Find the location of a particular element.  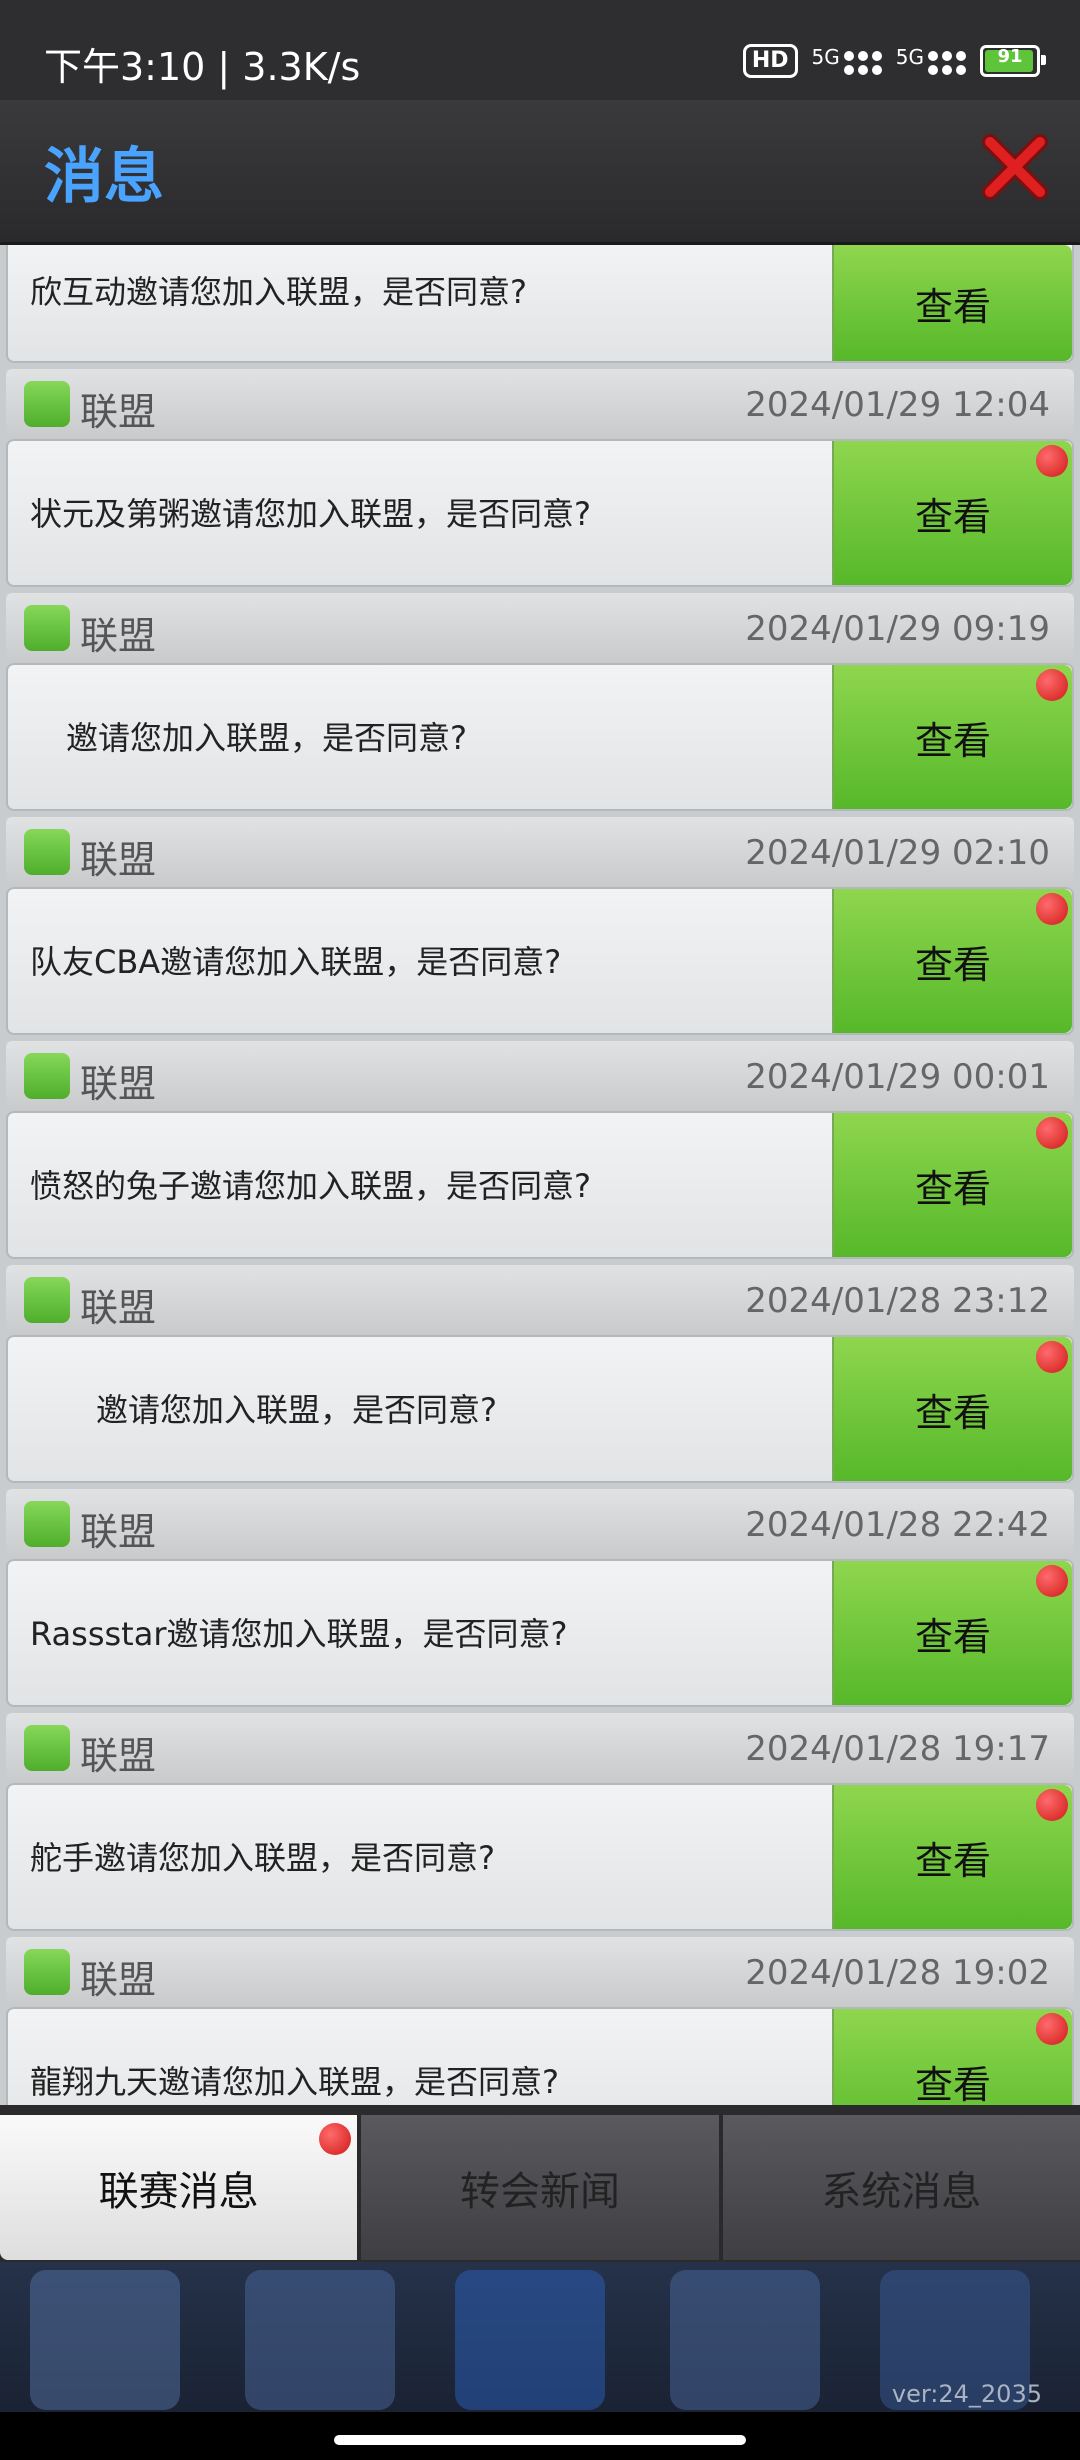

message-header: 联盟 2024/01/28 23:12 is located at coordinates (540, 1300).